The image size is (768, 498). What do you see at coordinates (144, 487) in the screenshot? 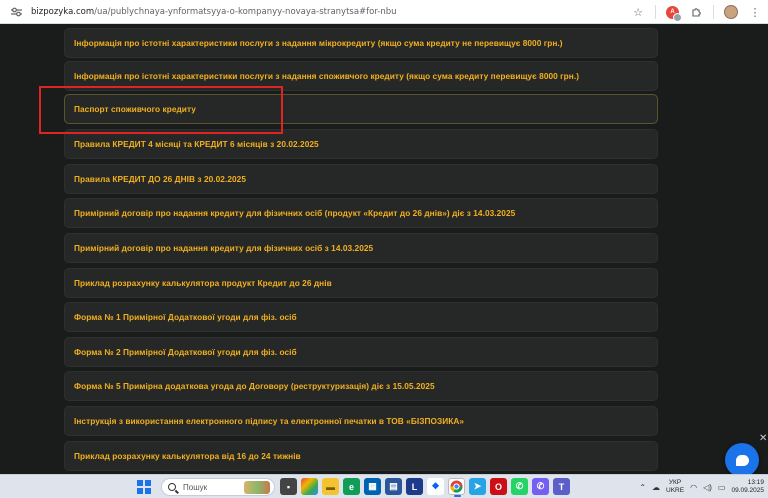
I see `windows-start-icon` at bounding box center [144, 487].